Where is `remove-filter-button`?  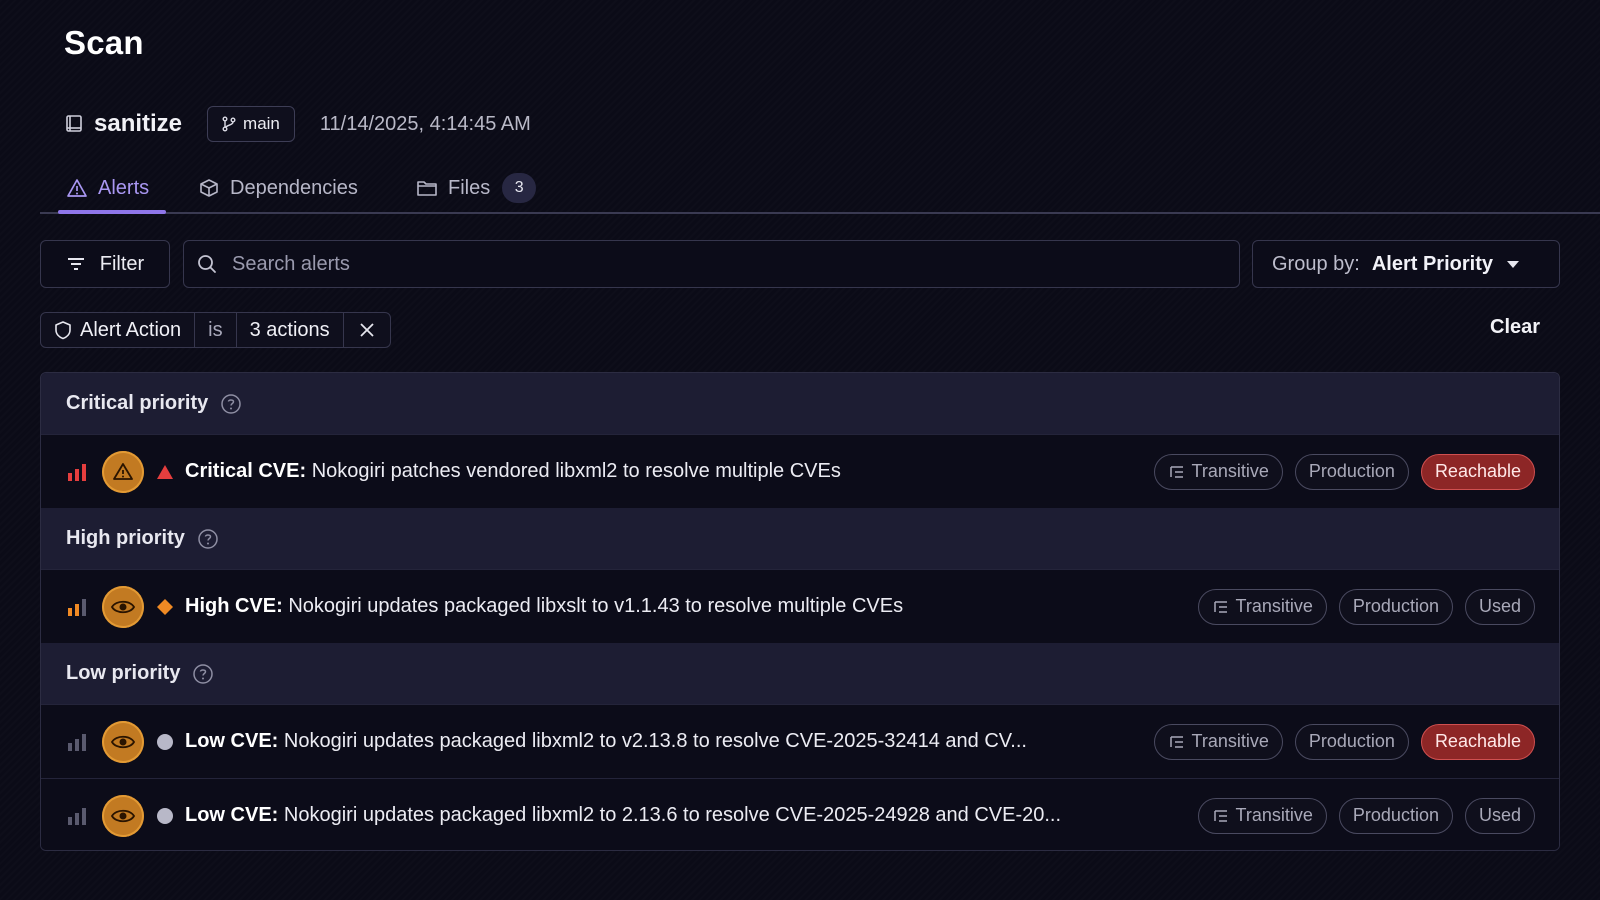 remove-filter-button is located at coordinates (367, 330).